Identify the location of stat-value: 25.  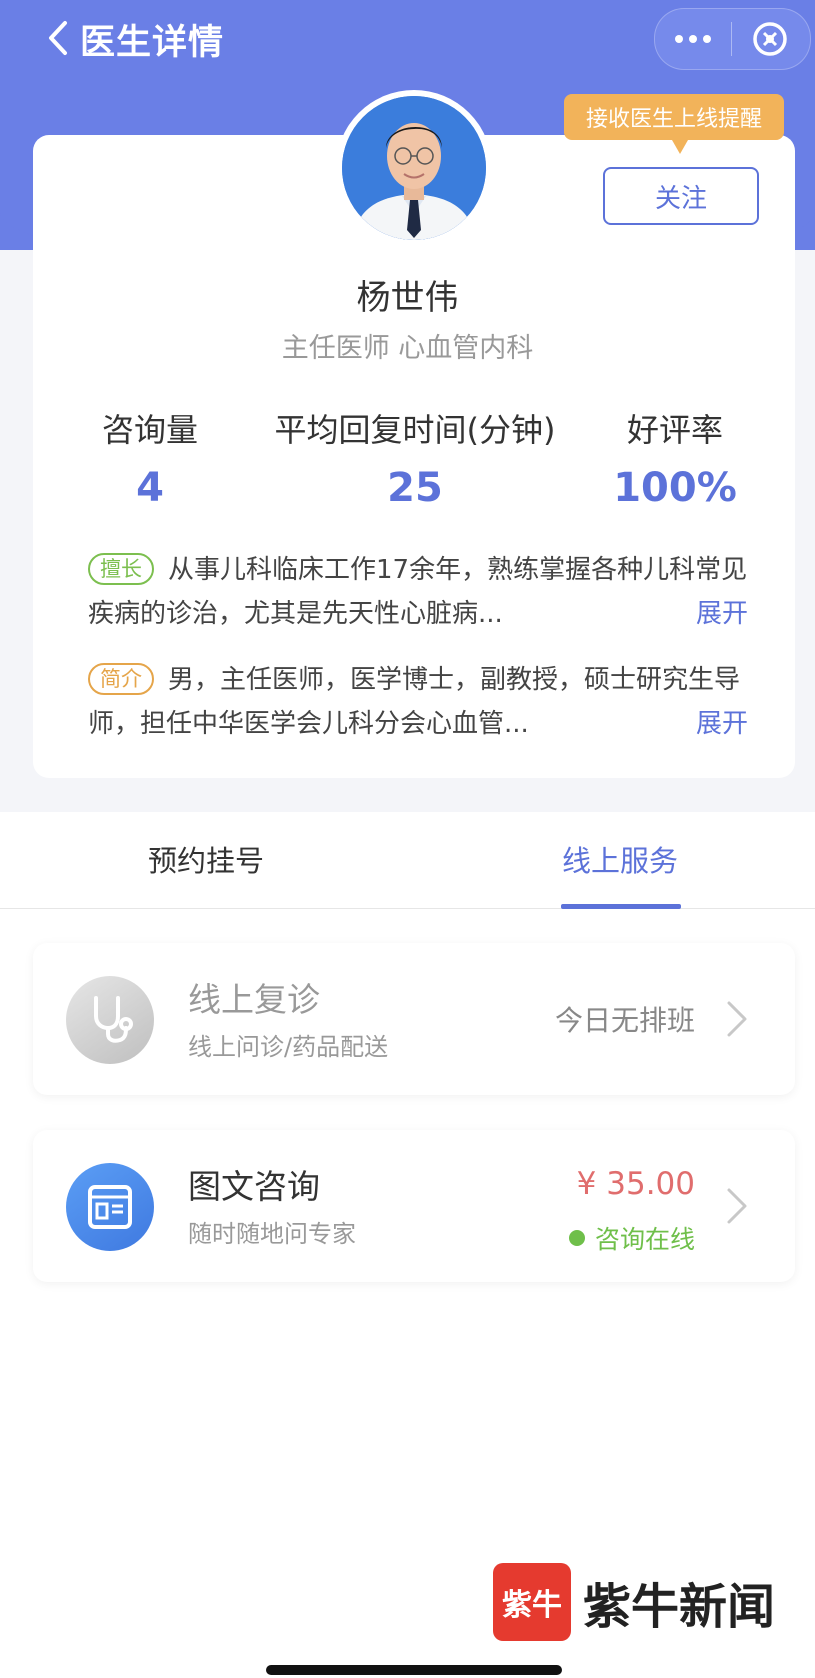
(415, 488).